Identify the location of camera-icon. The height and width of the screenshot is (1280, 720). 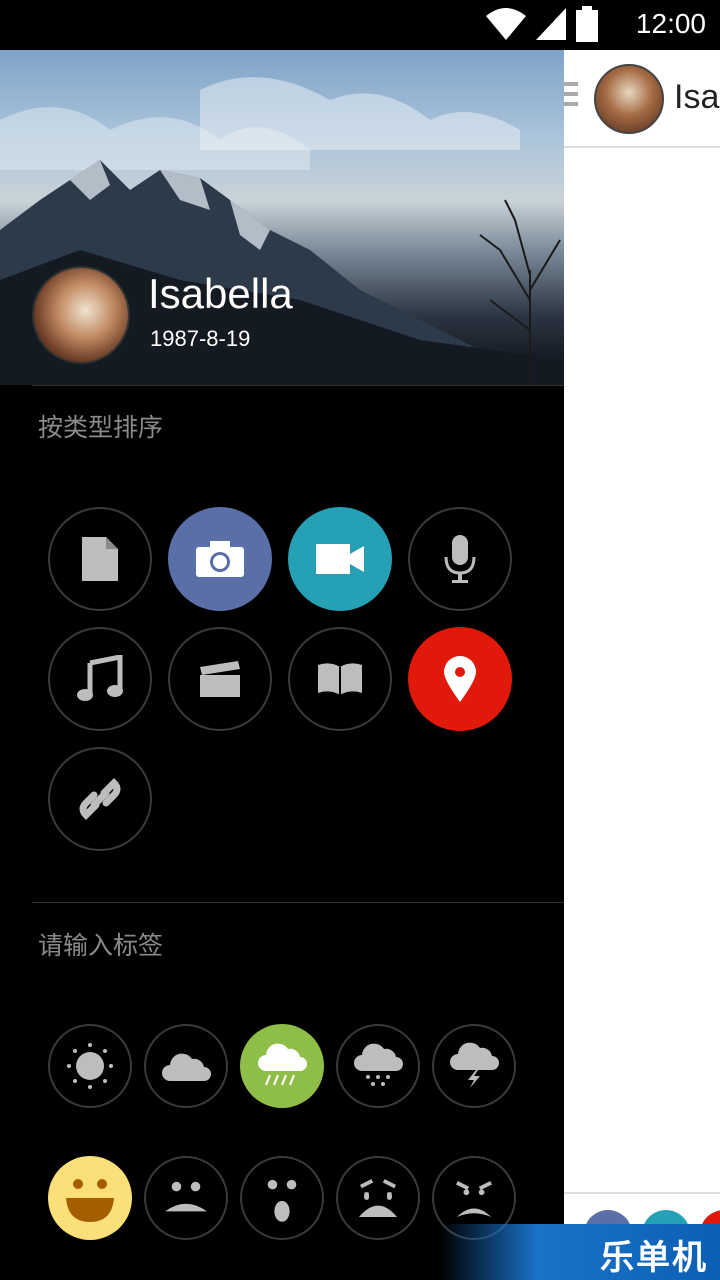
(220, 559).